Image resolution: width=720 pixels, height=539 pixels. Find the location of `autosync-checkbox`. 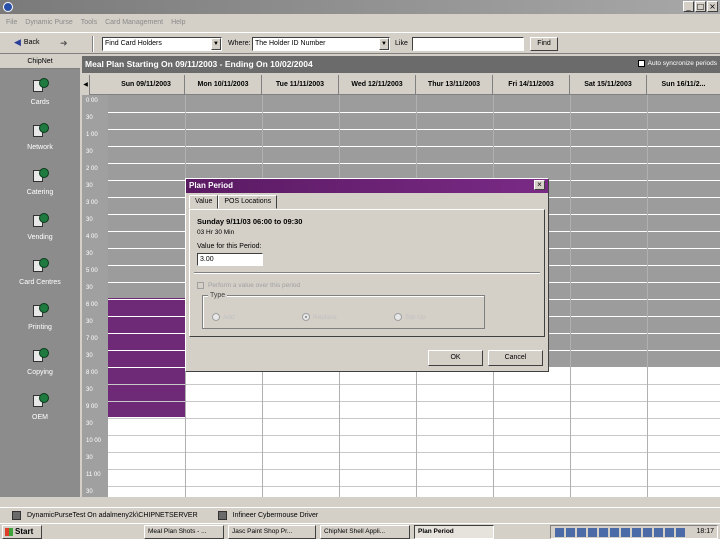

autosync-checkbox is located at coordinates (641, 63).